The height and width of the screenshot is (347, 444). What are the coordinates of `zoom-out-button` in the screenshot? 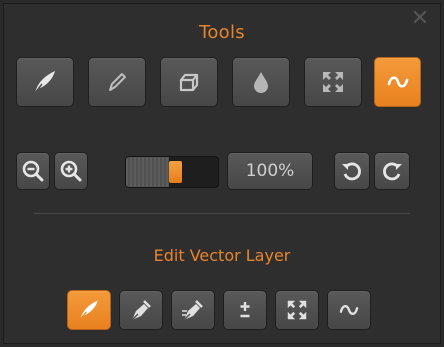 It's located at (33, 171).